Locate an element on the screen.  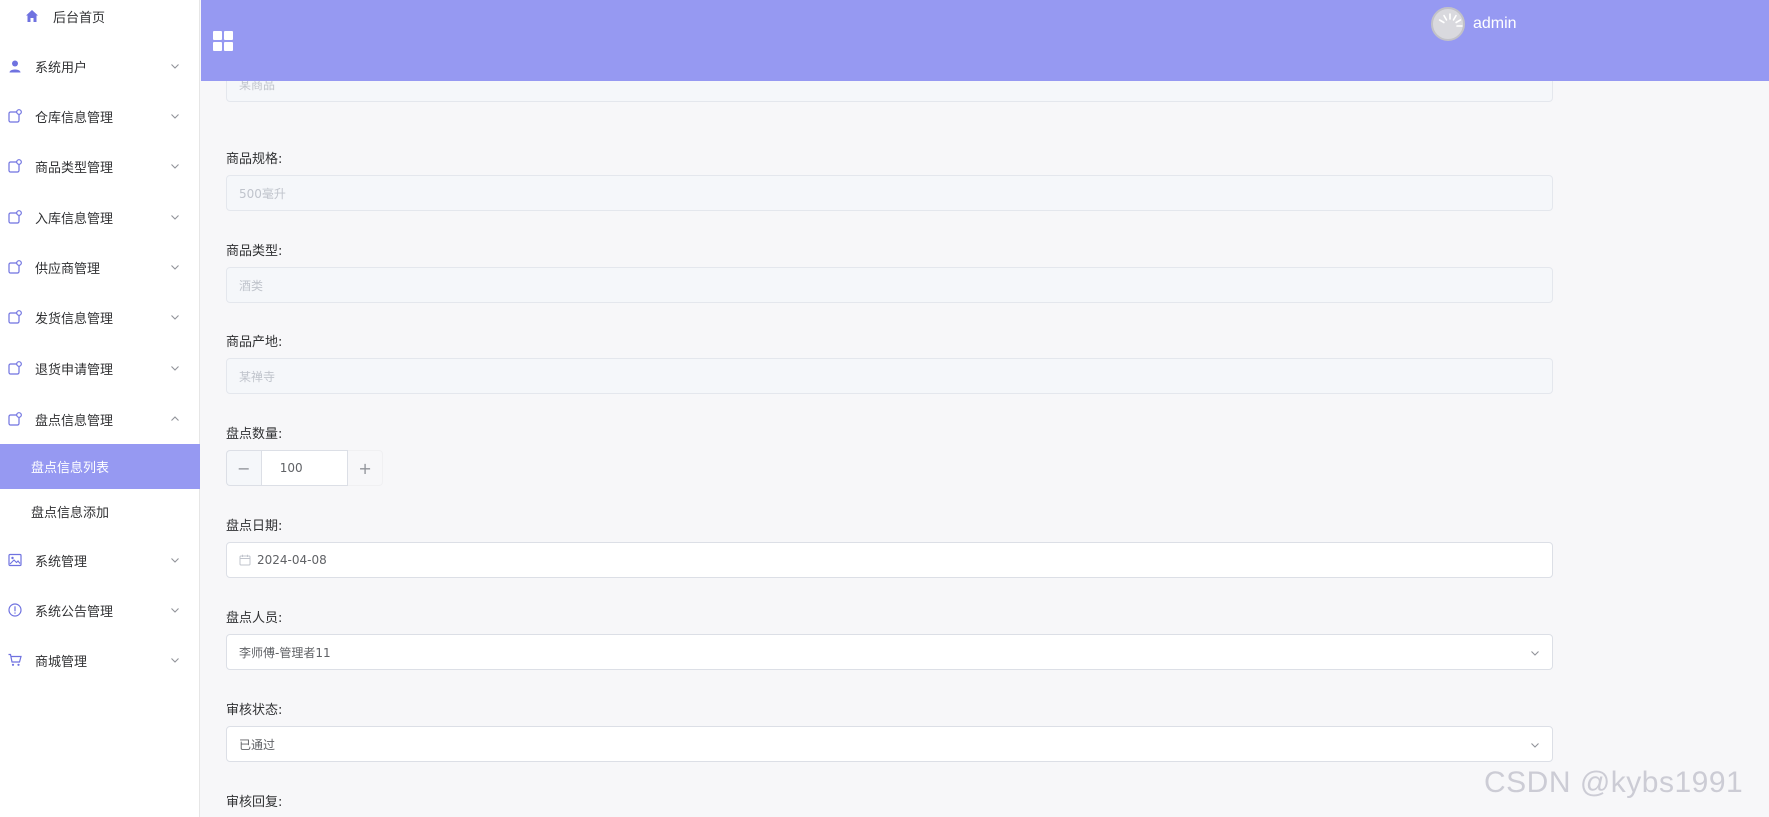
sidebar-item-label: 仓库信息管理 is located at coordinates (74, 118).